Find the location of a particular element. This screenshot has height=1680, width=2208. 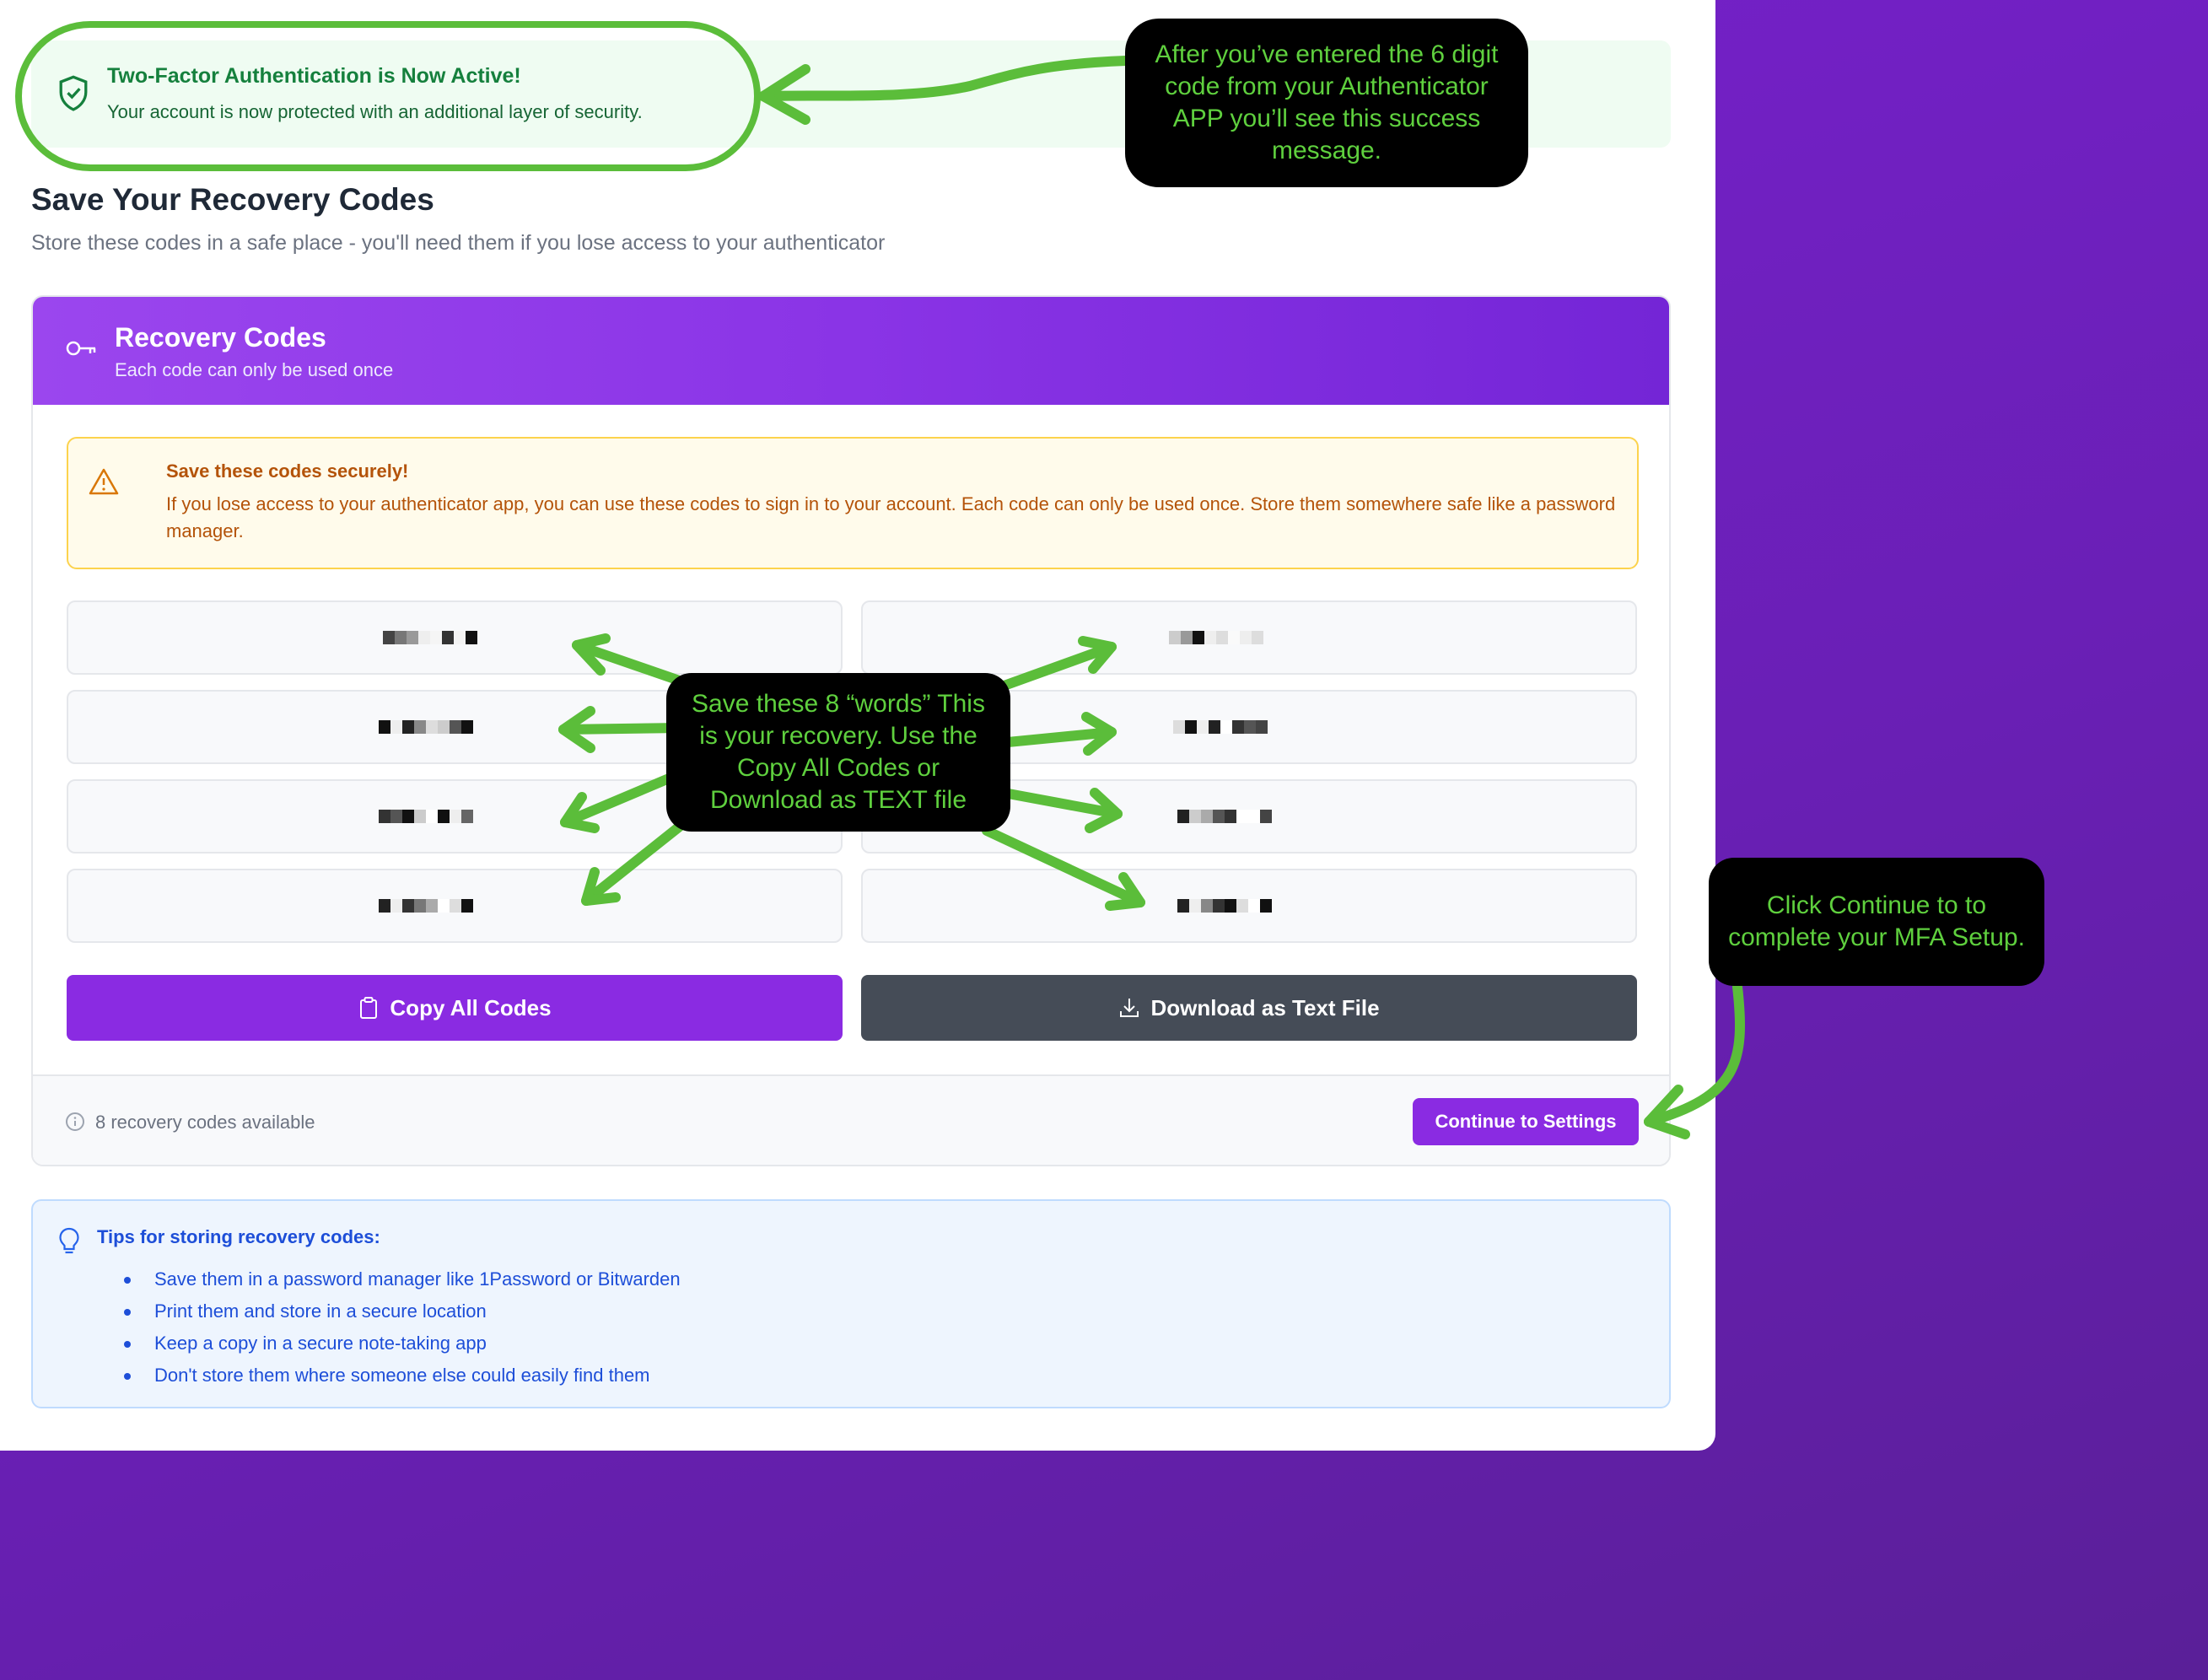

card-subtitle: Each code can only be used once is located at coordinates (255, 369).